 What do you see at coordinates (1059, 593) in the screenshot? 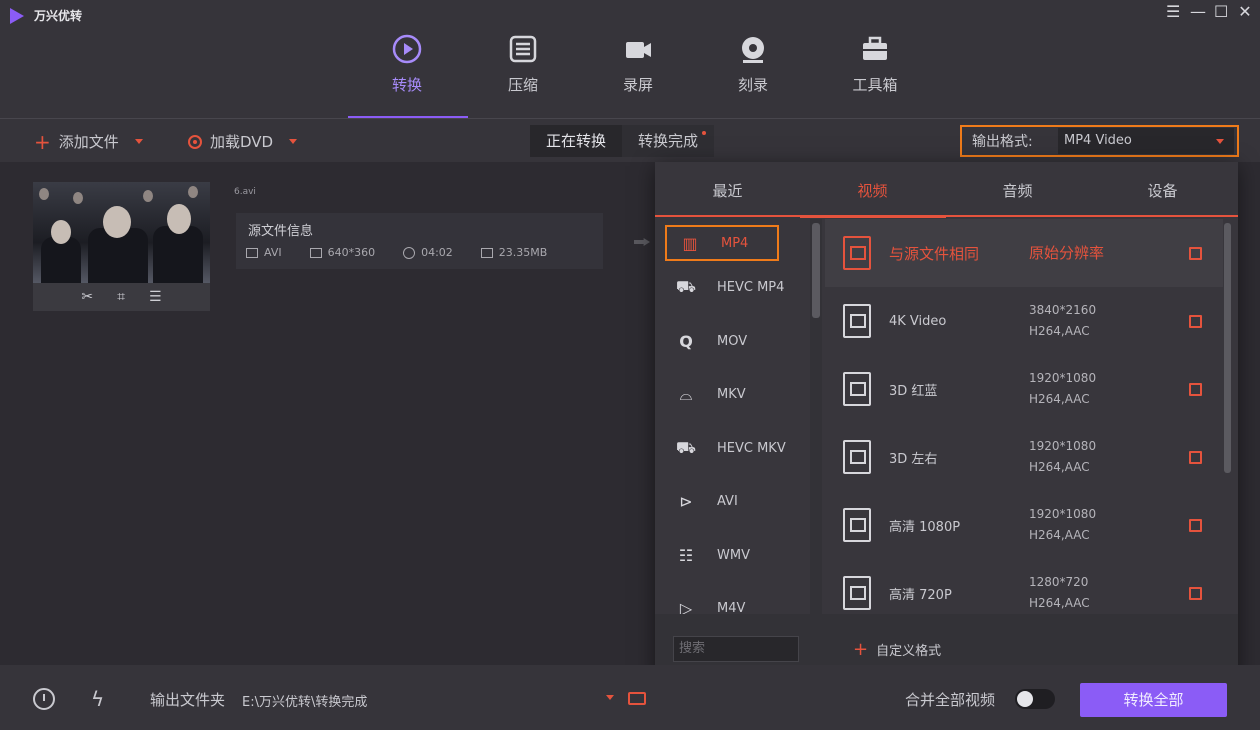
I see `preset-spec: 1280*720 H264,AAC` at bounding box center [1059, 593].